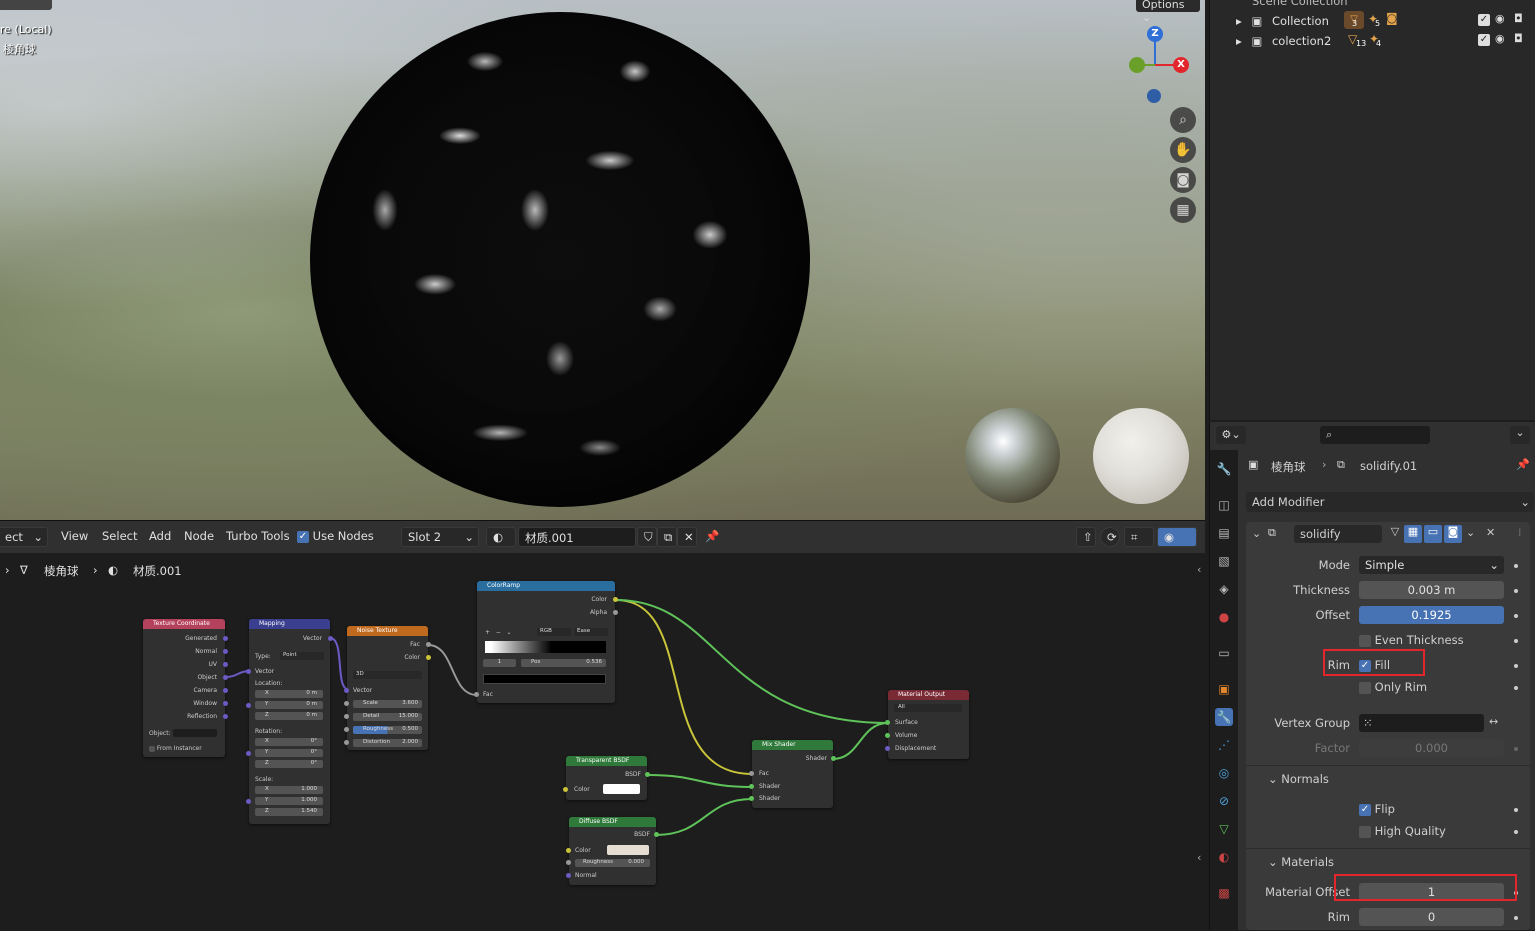  I want to click on rotation-z: Z 0°, so click(289, 764).